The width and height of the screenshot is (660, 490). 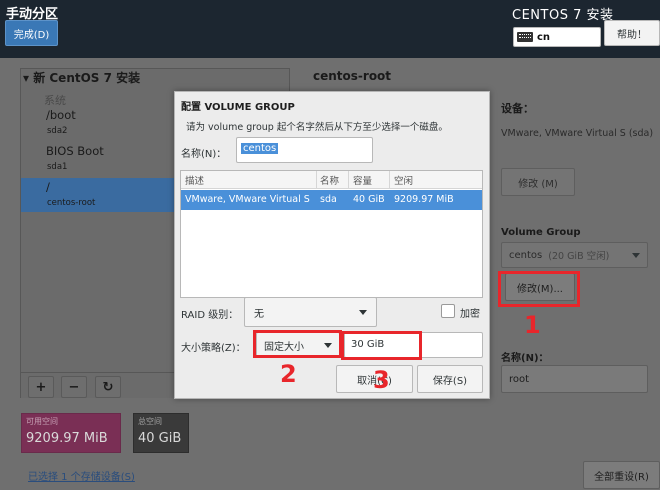 I want to click on volume-group-name: centos, so click(x=526, y=255).